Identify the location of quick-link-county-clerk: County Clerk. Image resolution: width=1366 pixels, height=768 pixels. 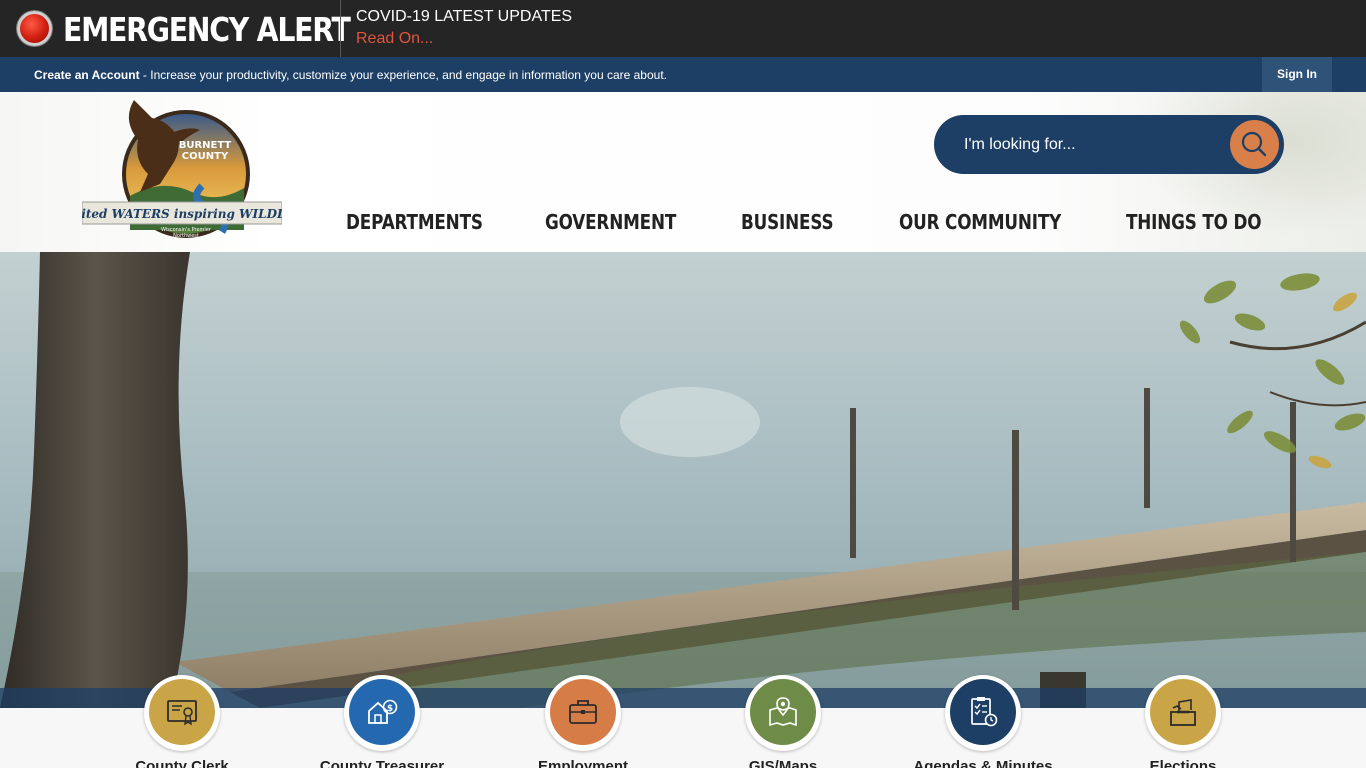
(182, 721).